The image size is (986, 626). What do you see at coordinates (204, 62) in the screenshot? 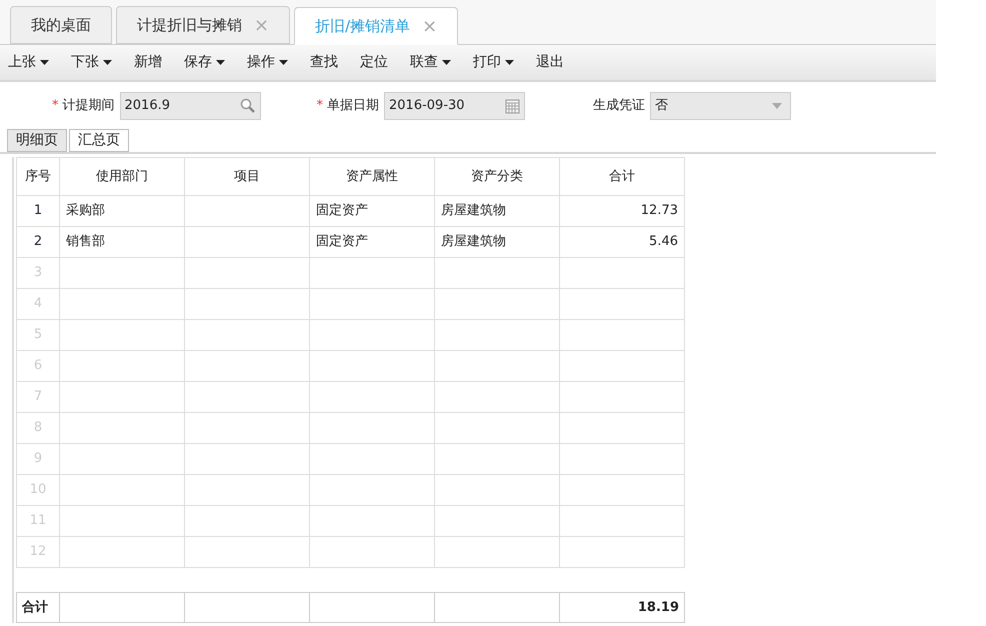
I see `toolbar-button: 保存` at bounding box center [204, 62].